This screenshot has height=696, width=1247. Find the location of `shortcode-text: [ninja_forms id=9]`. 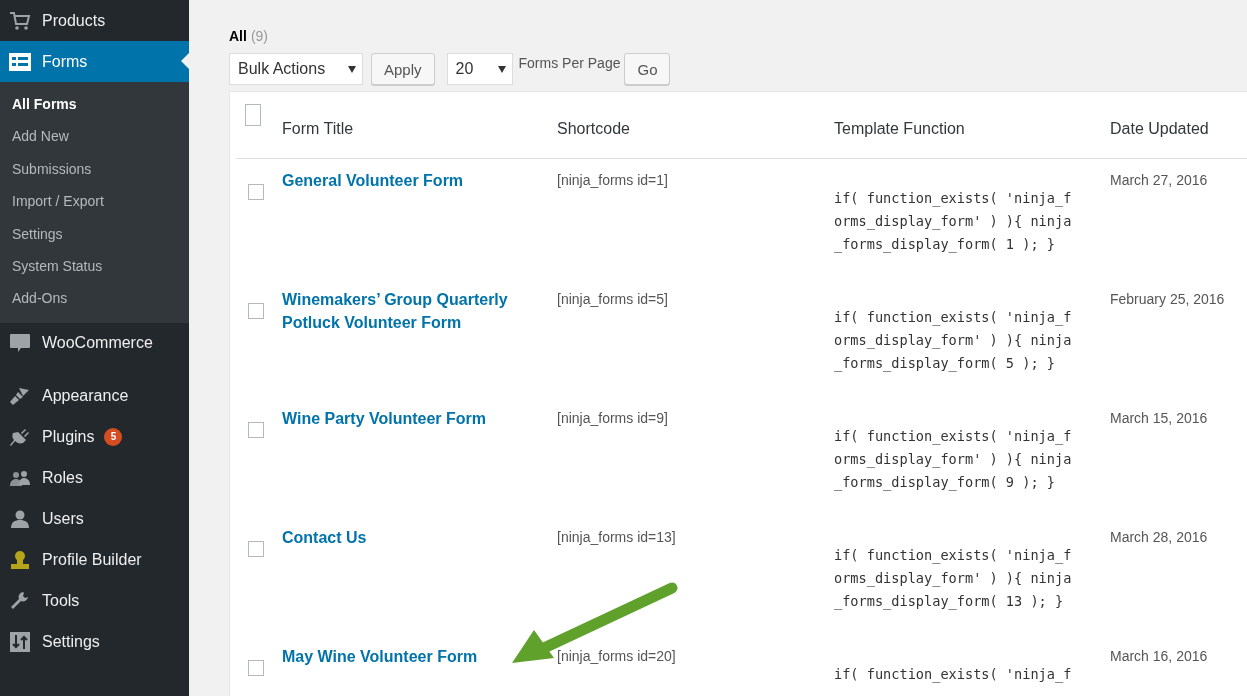

shortcode-text: [ninja_forms id=9] is located at coordinates (612, 418).